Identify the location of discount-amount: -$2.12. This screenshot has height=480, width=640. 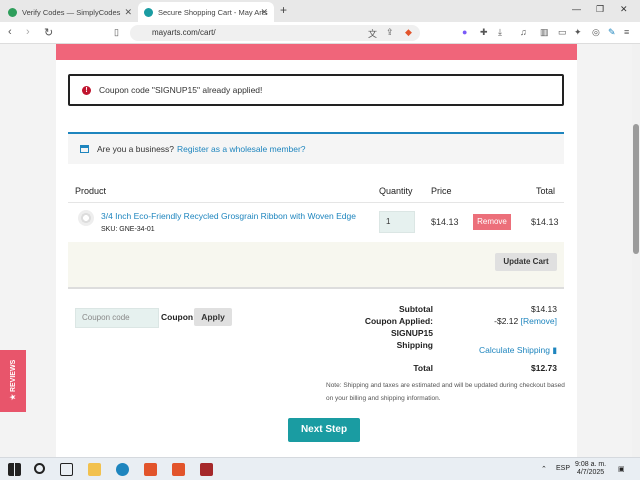
(506, 321).